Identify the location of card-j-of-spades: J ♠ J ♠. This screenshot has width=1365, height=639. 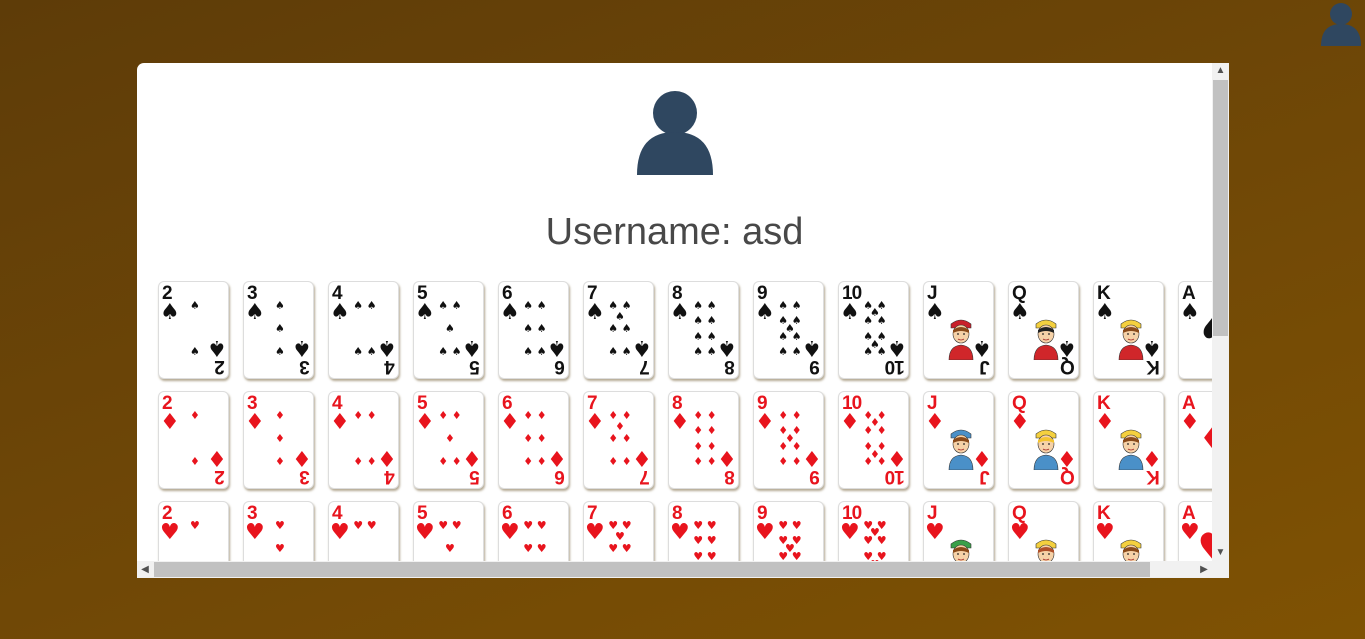
(958, 330).